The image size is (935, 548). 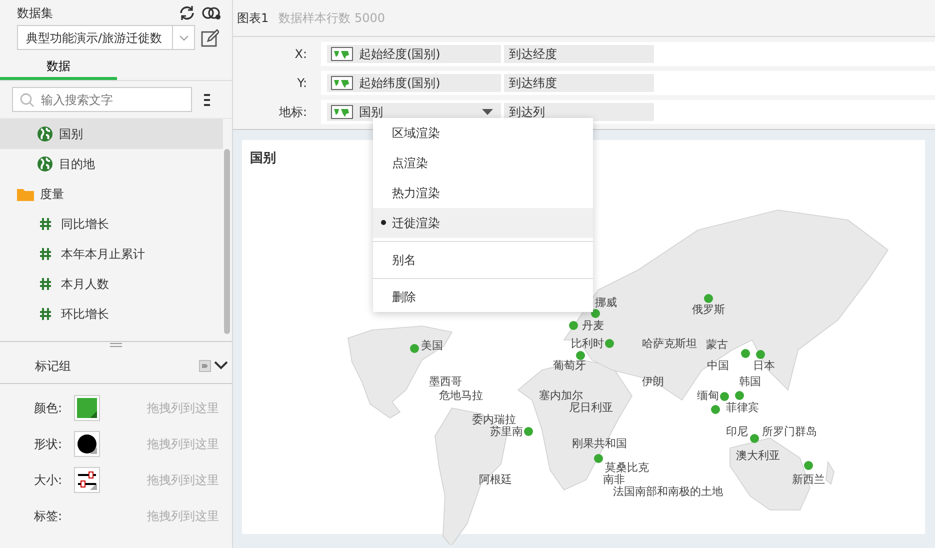 What do you see at coordinates (106, 37) in the screenshot?
I see `dataset-select: 典型功能演示/旅游迁徙数` at bounding box center [106, 37].